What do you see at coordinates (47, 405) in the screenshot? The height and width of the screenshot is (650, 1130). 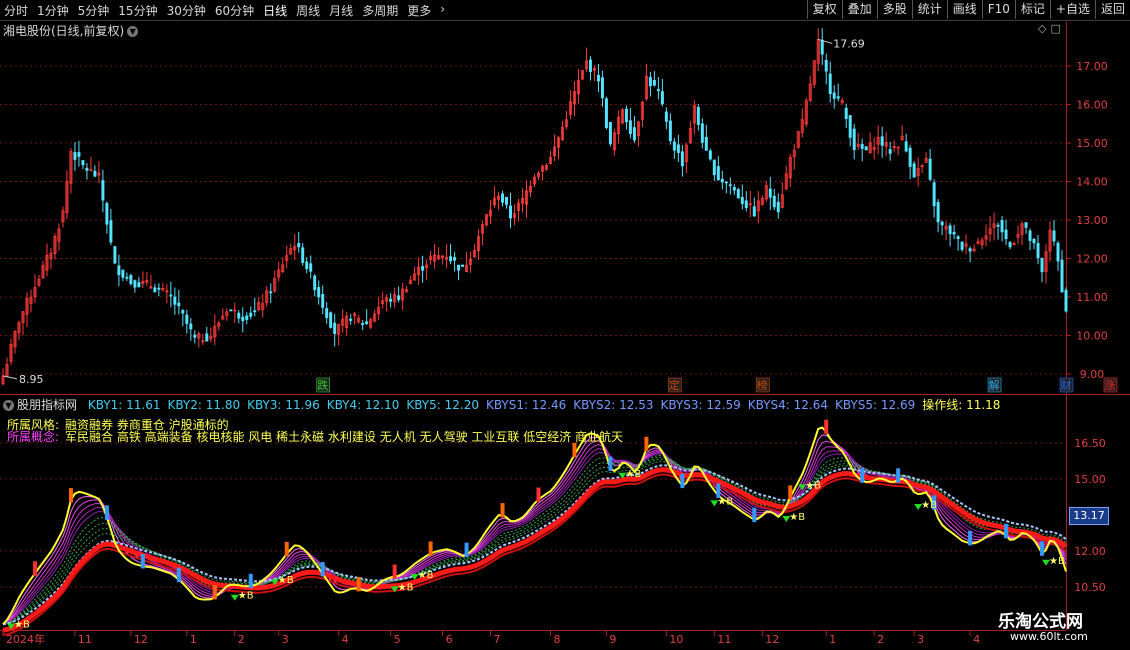 I see `indicator-name: 股朋指标网` at bounding box center [47, 405].